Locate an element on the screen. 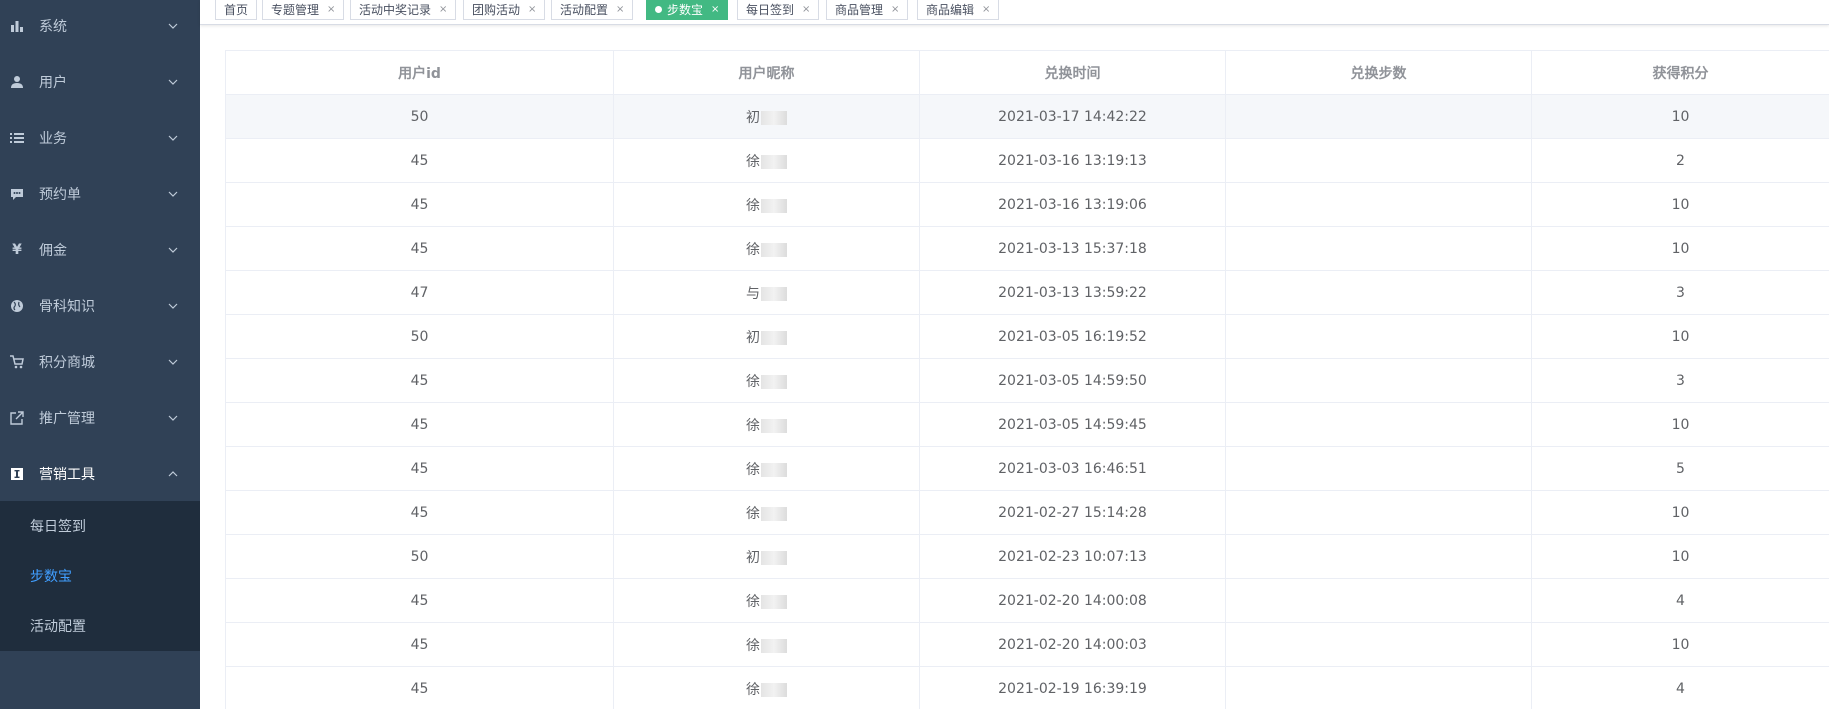  sidebar-item-orthopedic-knowledge: 骨科知识 is located at coordinates (100, 306).